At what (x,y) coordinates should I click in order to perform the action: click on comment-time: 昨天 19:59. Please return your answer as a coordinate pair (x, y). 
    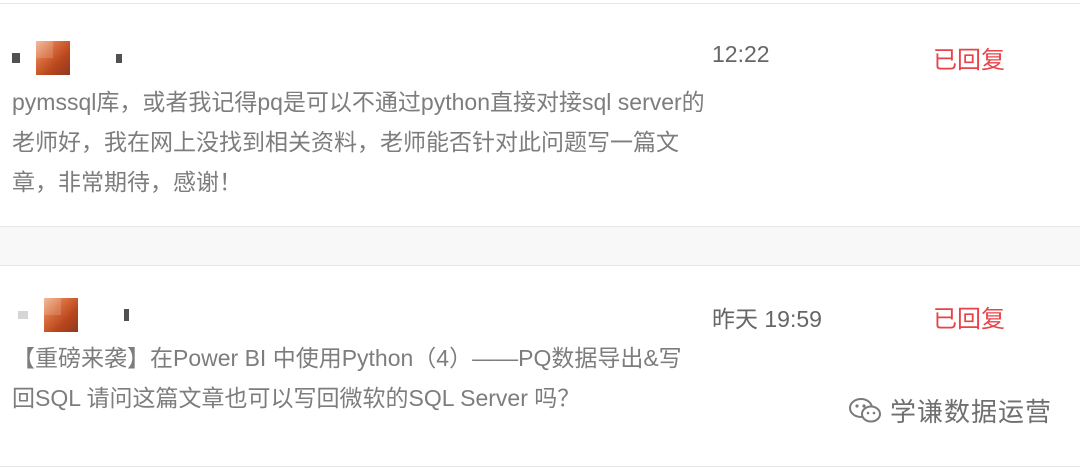
    Looking at the image, I should click on (767, 319).